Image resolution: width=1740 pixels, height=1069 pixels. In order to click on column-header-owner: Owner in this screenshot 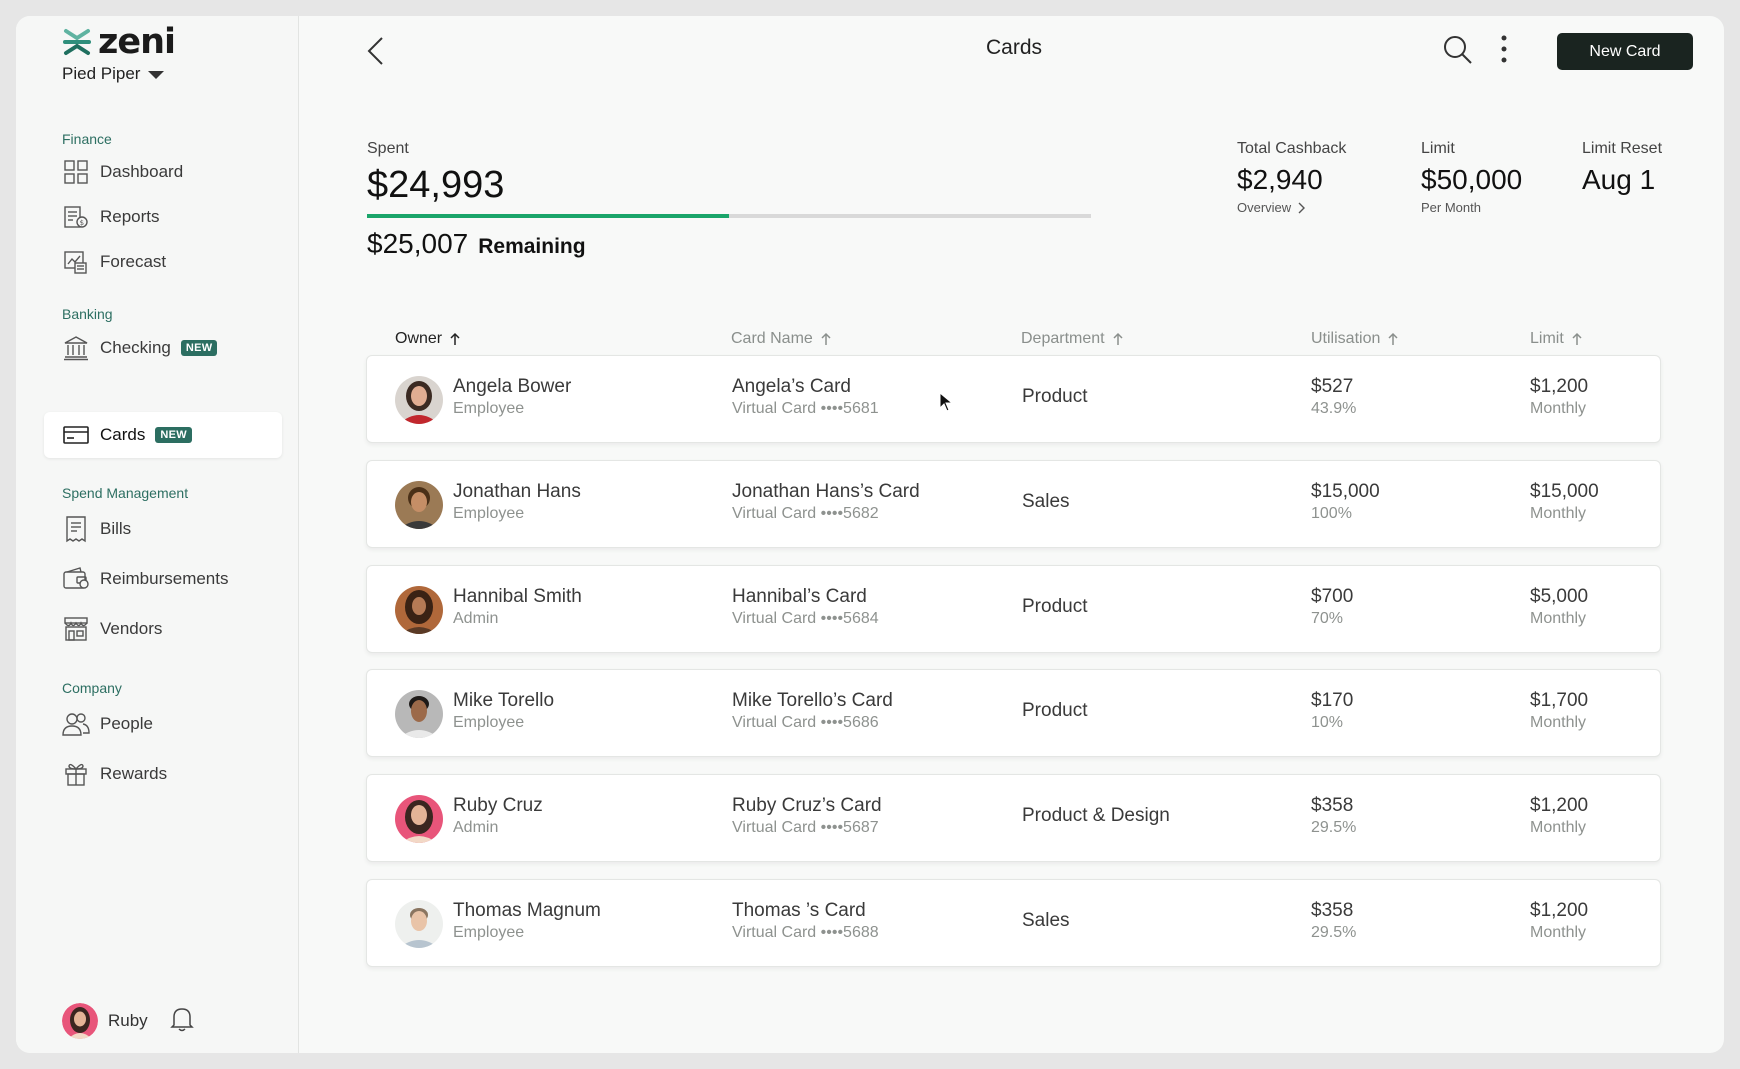, I will do `click(427, 339)`.